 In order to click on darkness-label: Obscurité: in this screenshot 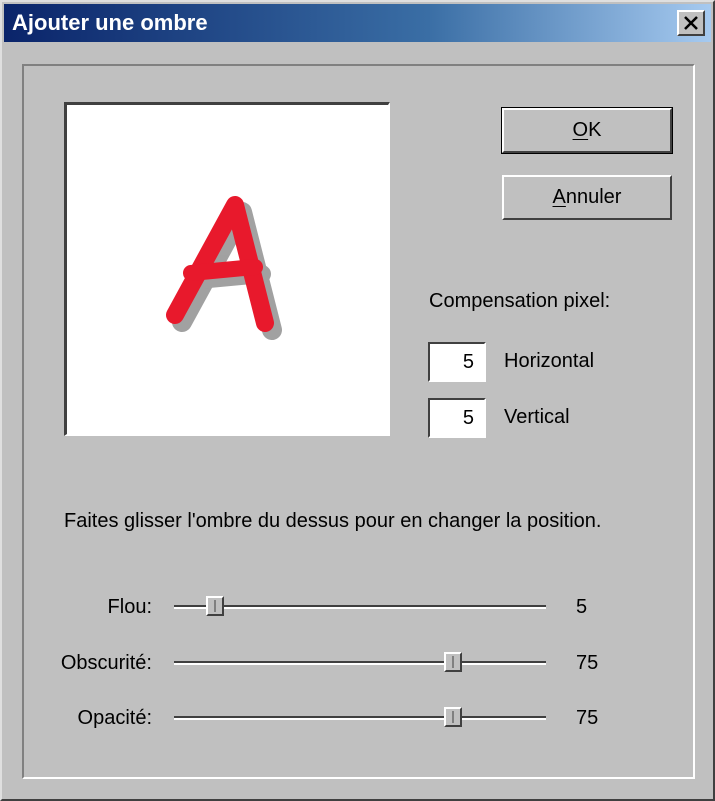, I will do `click(106, 663)`.